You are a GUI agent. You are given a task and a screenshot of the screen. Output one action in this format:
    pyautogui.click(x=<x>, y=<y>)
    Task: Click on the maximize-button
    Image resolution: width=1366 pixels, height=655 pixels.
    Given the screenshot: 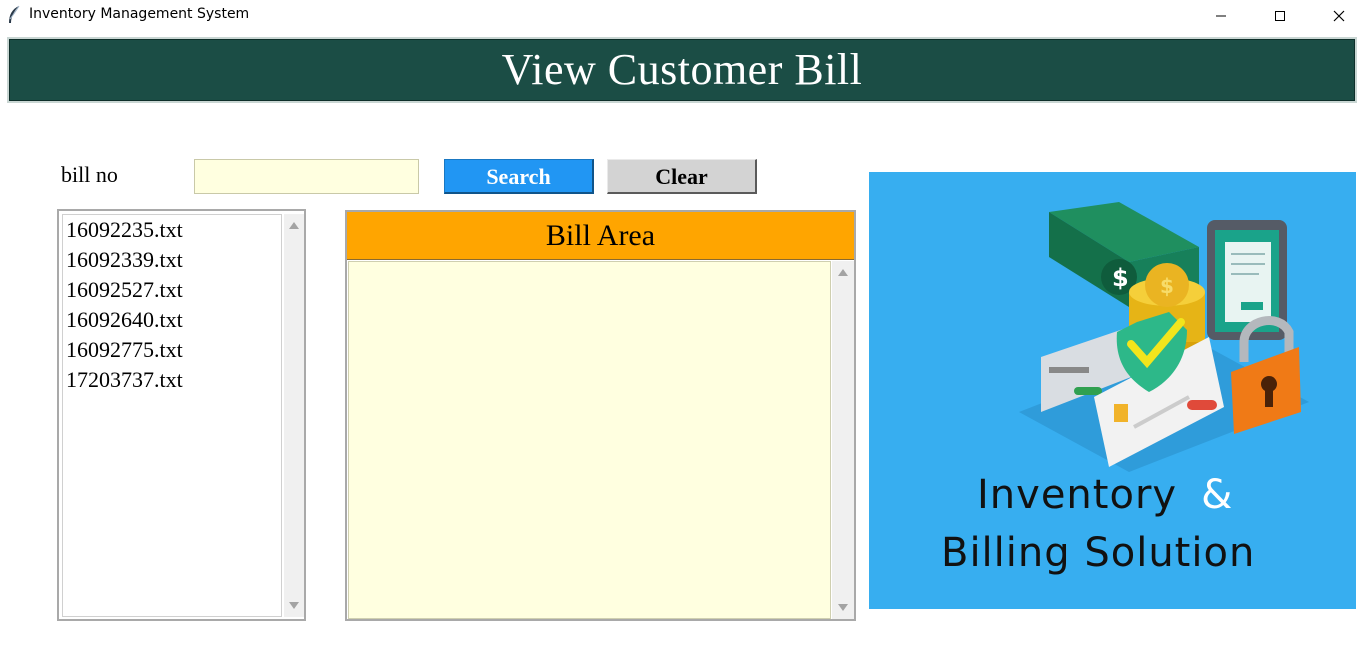 What is the action you would take?
    pyautogui.click(x=1280, y=15)
    